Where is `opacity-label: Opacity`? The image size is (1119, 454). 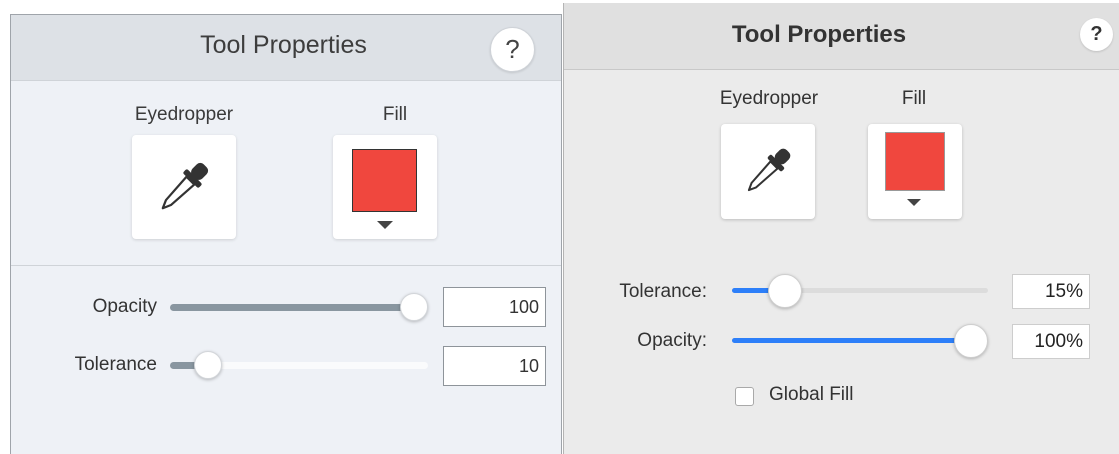
opacity-label: Opacity is located at coordinates (124, 306).